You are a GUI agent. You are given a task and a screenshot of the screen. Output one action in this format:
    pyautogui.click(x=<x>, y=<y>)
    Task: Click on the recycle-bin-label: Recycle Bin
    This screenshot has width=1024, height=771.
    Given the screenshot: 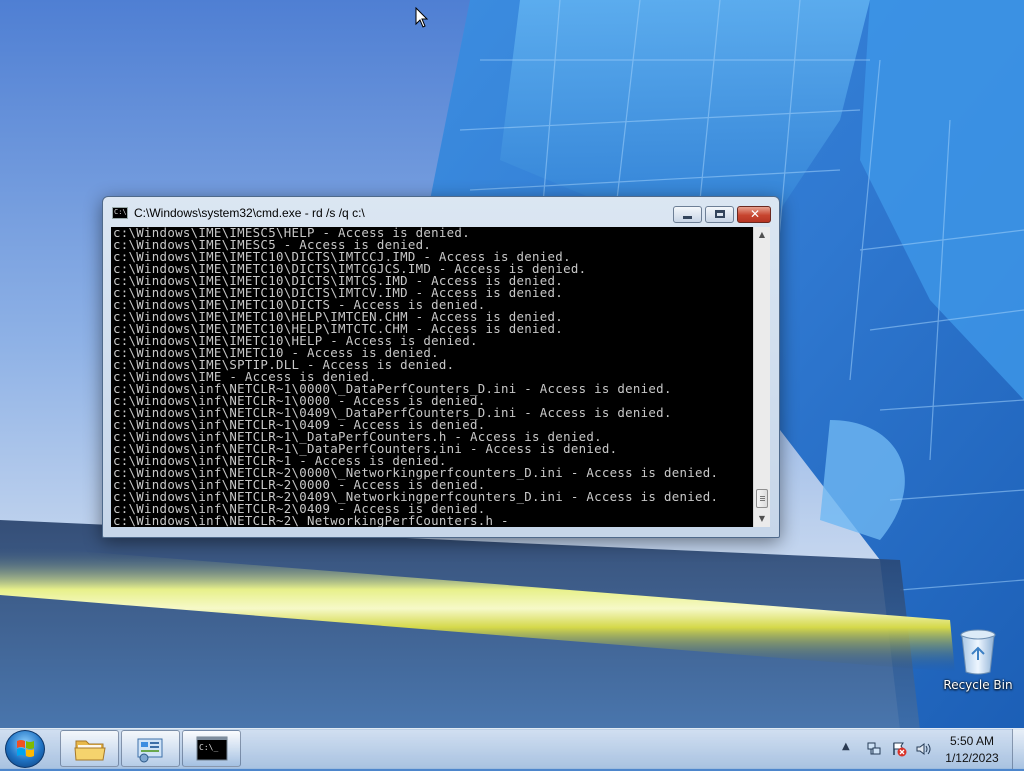 What is the action you would take?
    pyautogui.click(x=978, y=685)
    